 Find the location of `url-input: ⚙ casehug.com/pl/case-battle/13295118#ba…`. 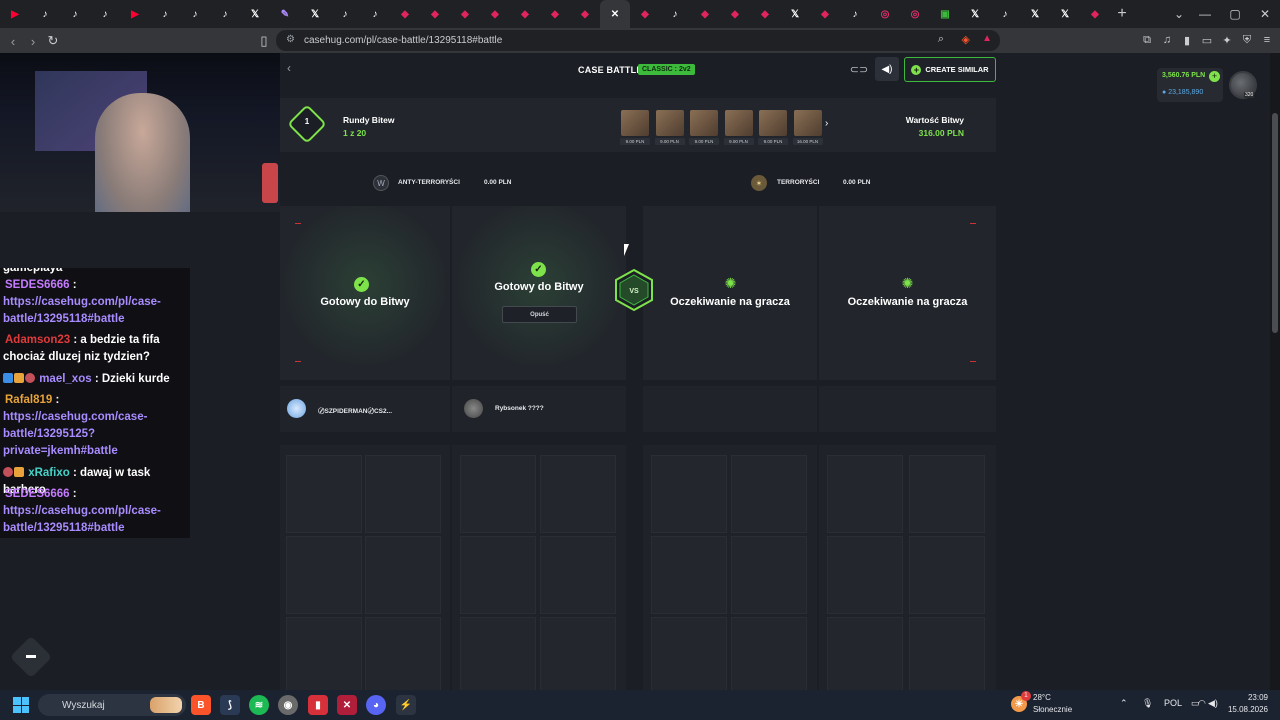

url-input: ⚙ casehug.com/pl/case-battle/13295118#ba… is located at coordinates (638, 40).